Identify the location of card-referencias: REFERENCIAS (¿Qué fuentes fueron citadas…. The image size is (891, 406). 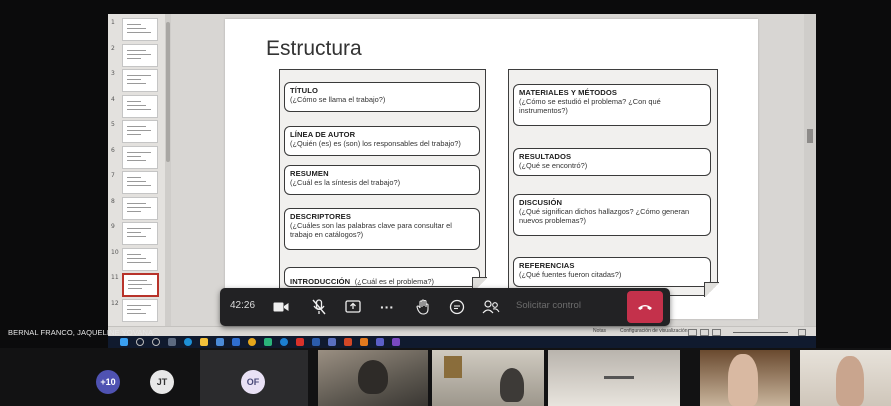
(612, 272).